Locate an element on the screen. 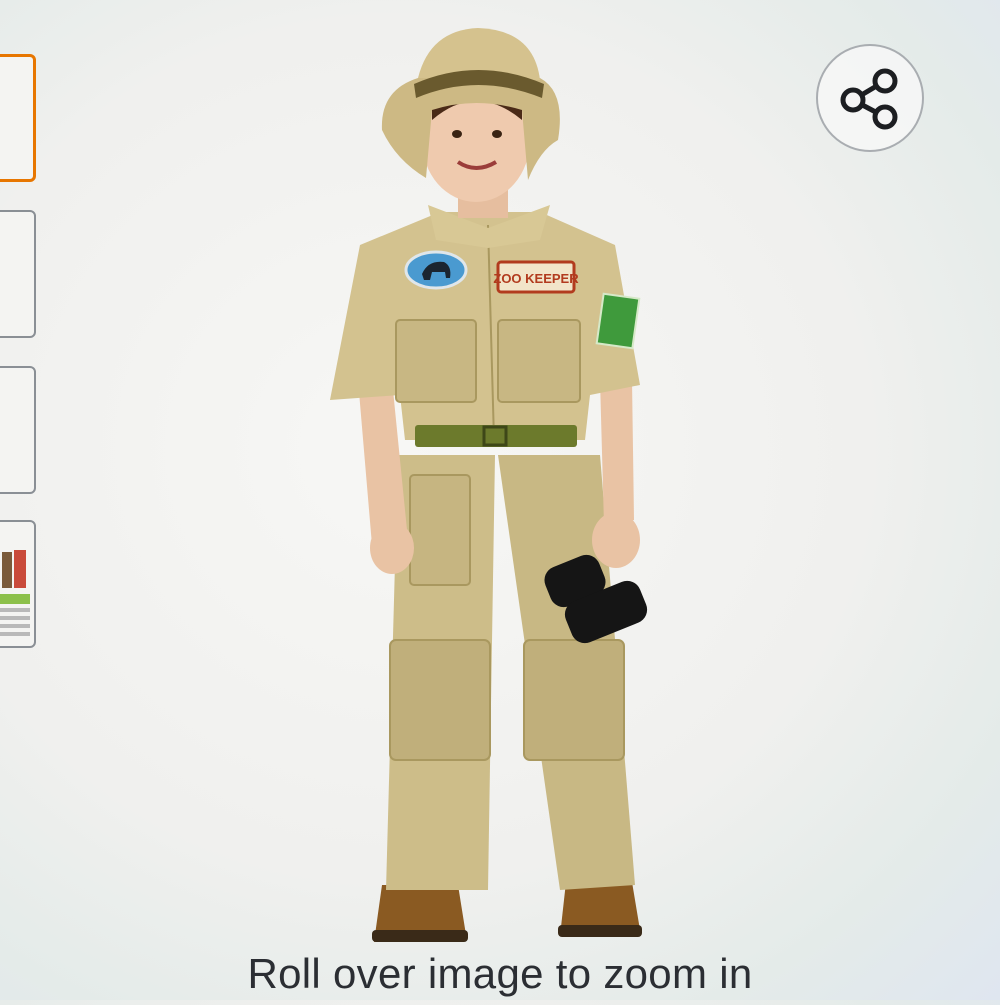 The height and width of the screenshot is (1005, 1000). share-icon is located at coordinates (869, 99).